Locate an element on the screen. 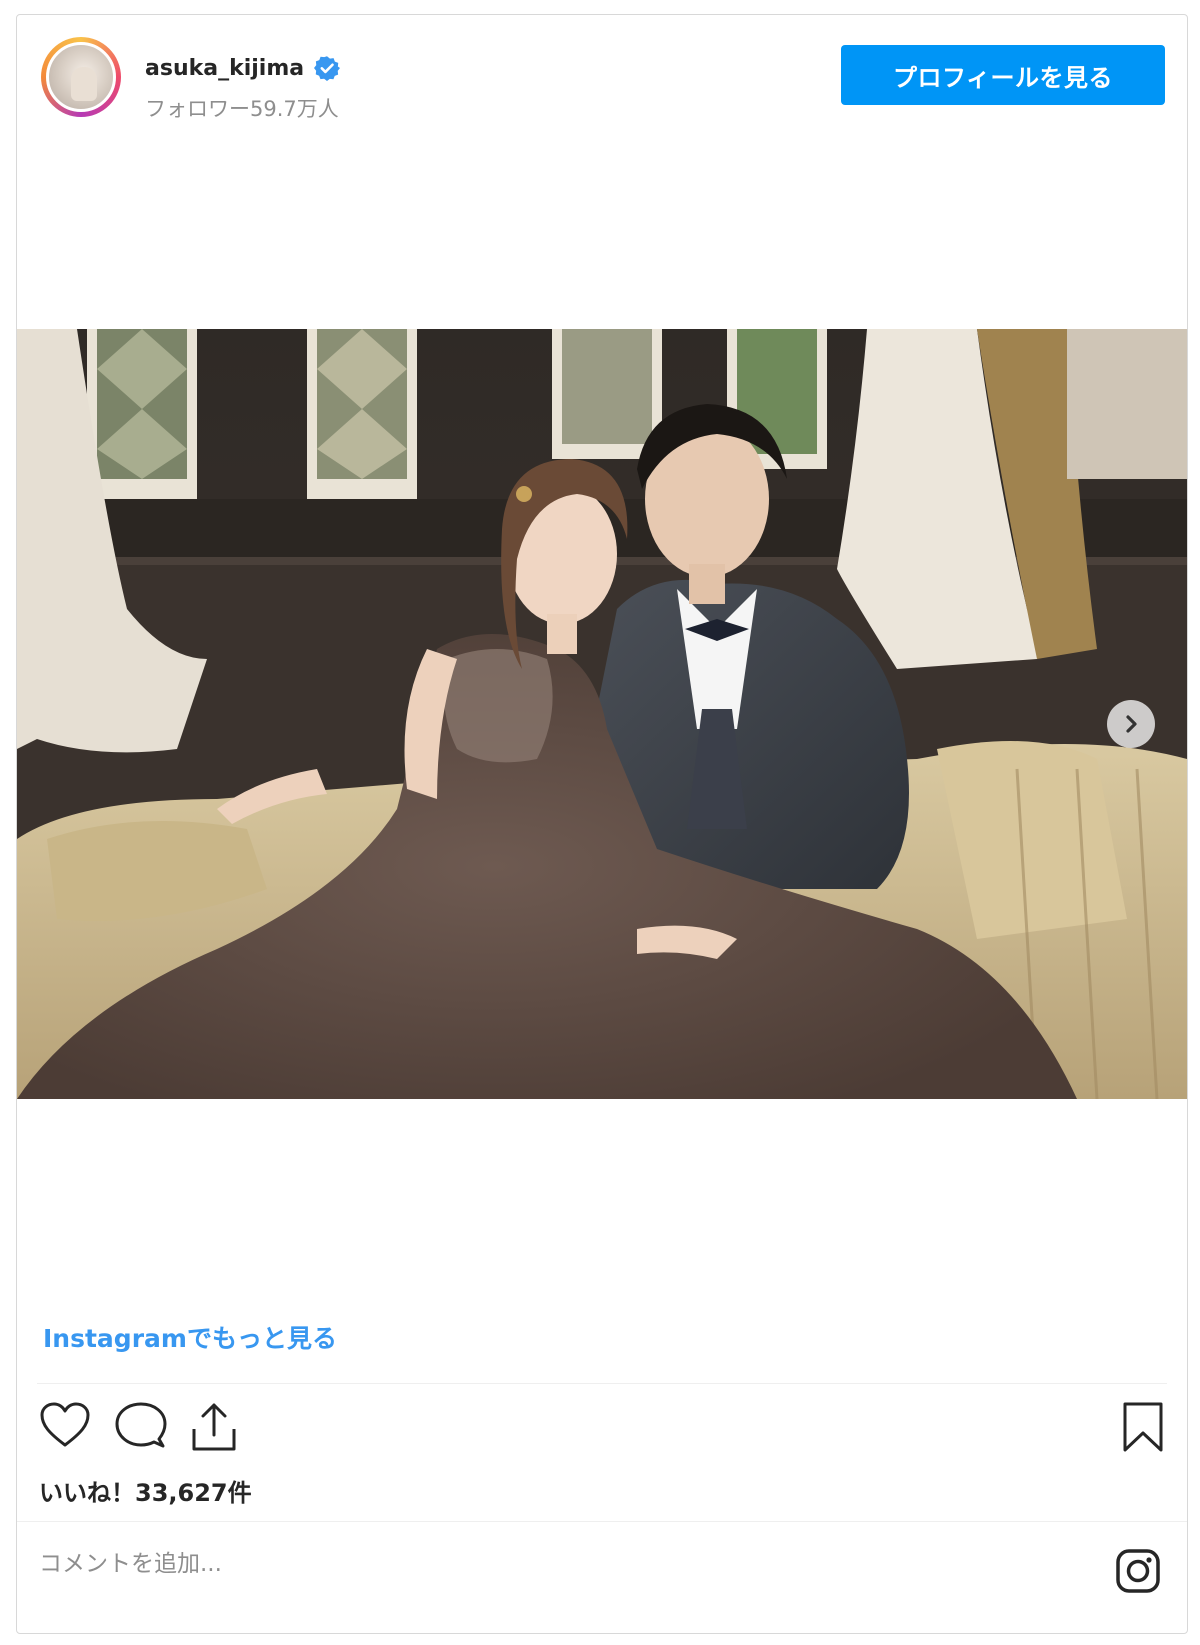  view-profile-button: プロフィールを見る is located at coordinates (1003, 75).